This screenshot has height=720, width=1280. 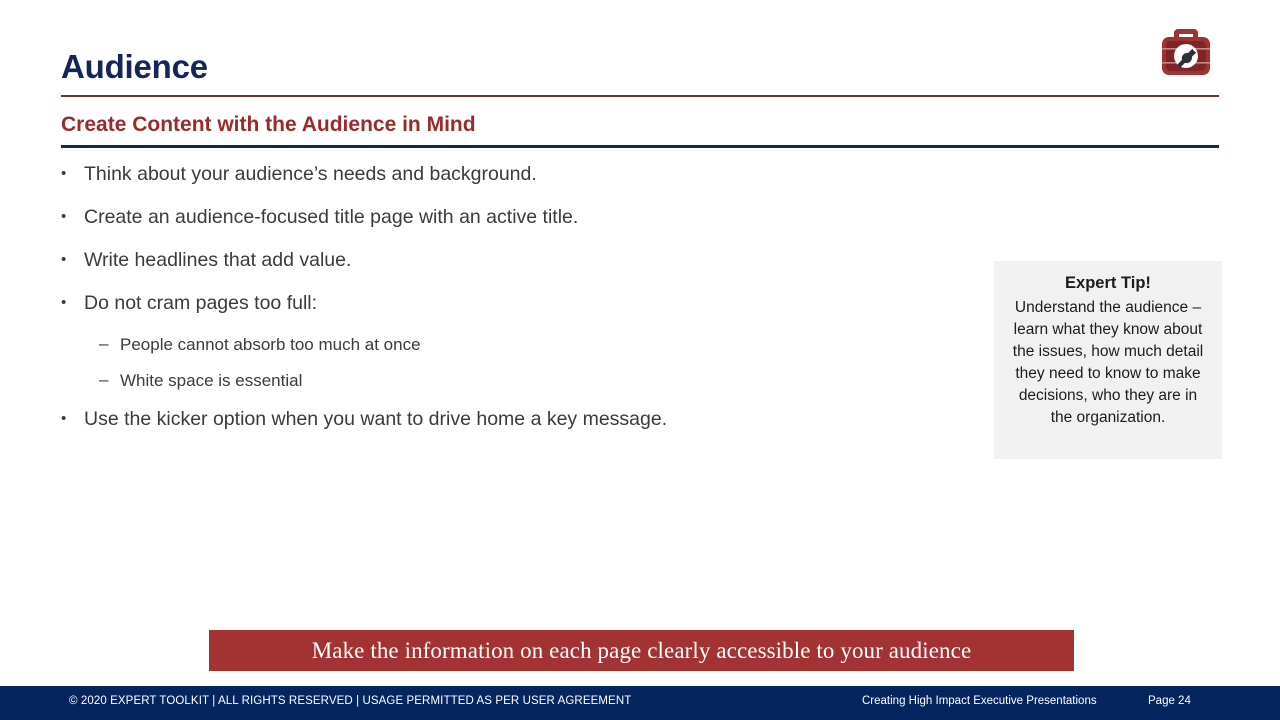 What do you see at coordinates (268, 124) in the screenshot?
I see `page-subtitle: Create Content with the Audience in Mind` at bounding box center [268, 124].